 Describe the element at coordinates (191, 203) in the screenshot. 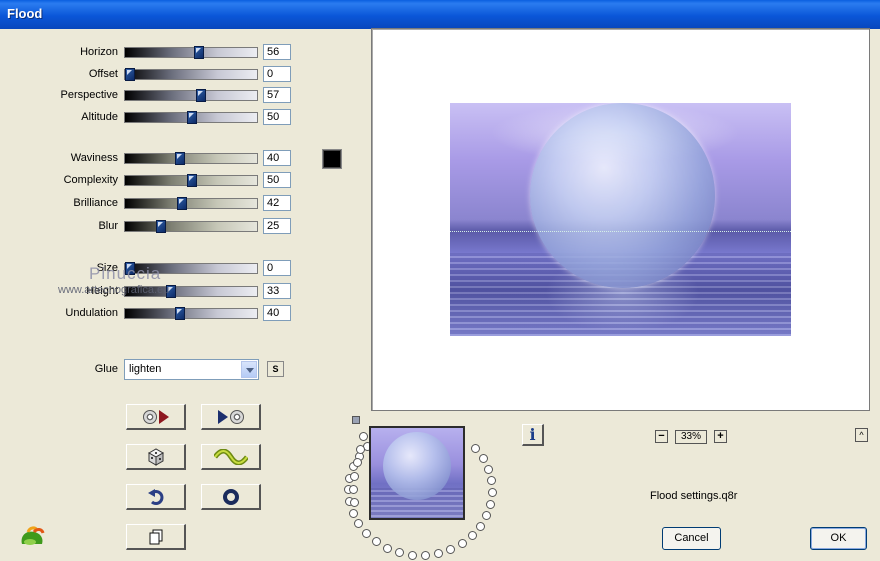

I see `slider-brilliance` at that location.